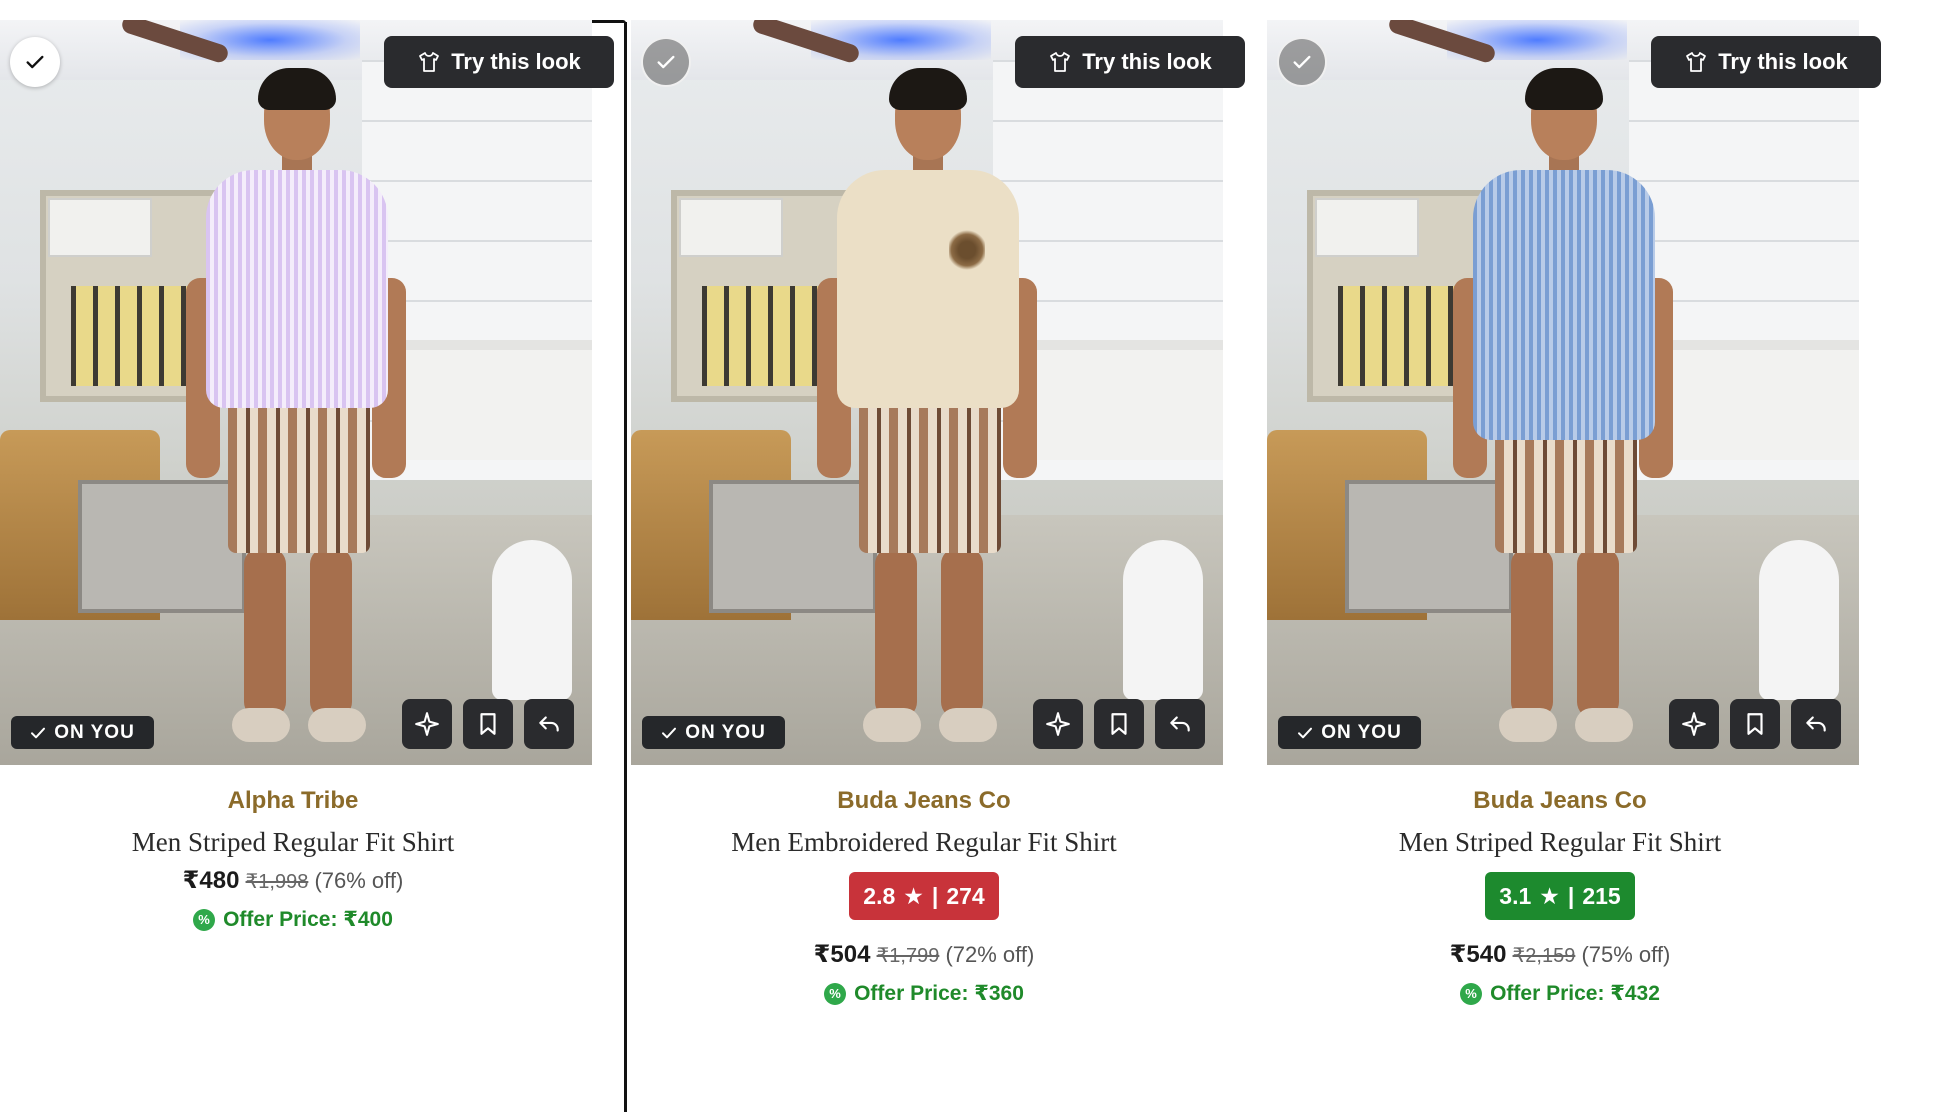 The width and height of the screenshot is (1946, 1112). I want to click on offer-price: % Offer Price: ₹432, so click(1560, 993).